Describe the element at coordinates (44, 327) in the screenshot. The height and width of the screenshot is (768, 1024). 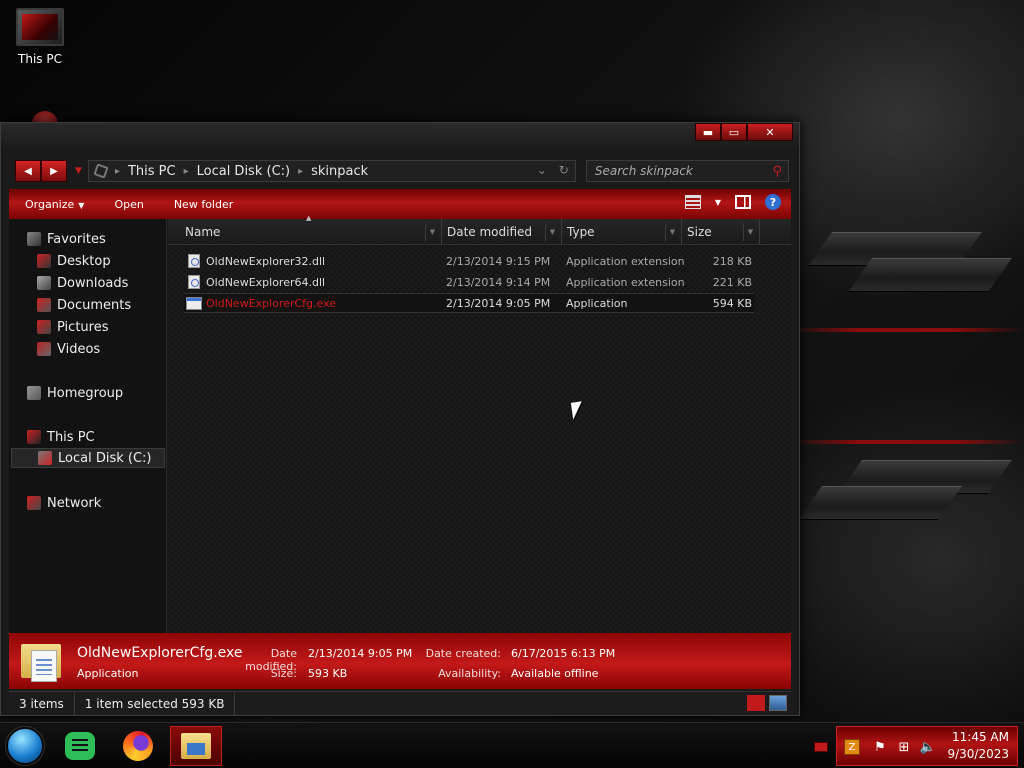
I see `pictures-icon` at that location.